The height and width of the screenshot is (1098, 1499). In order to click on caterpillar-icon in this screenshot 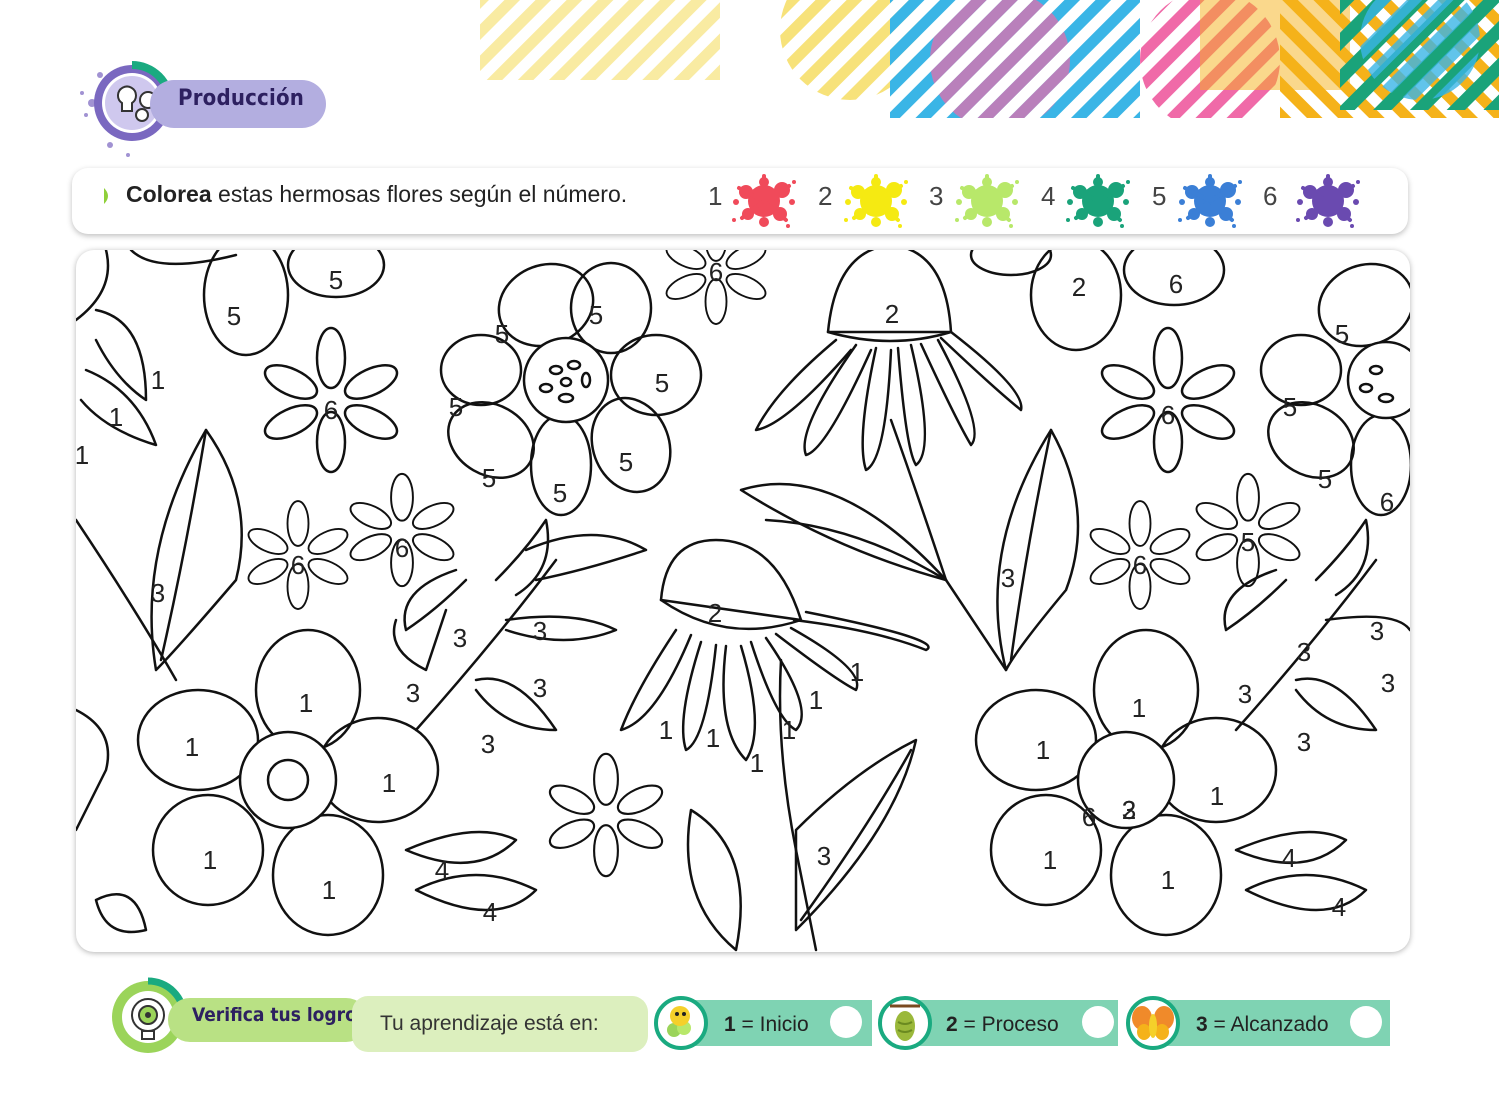, I will do `click(681, 1023)`.